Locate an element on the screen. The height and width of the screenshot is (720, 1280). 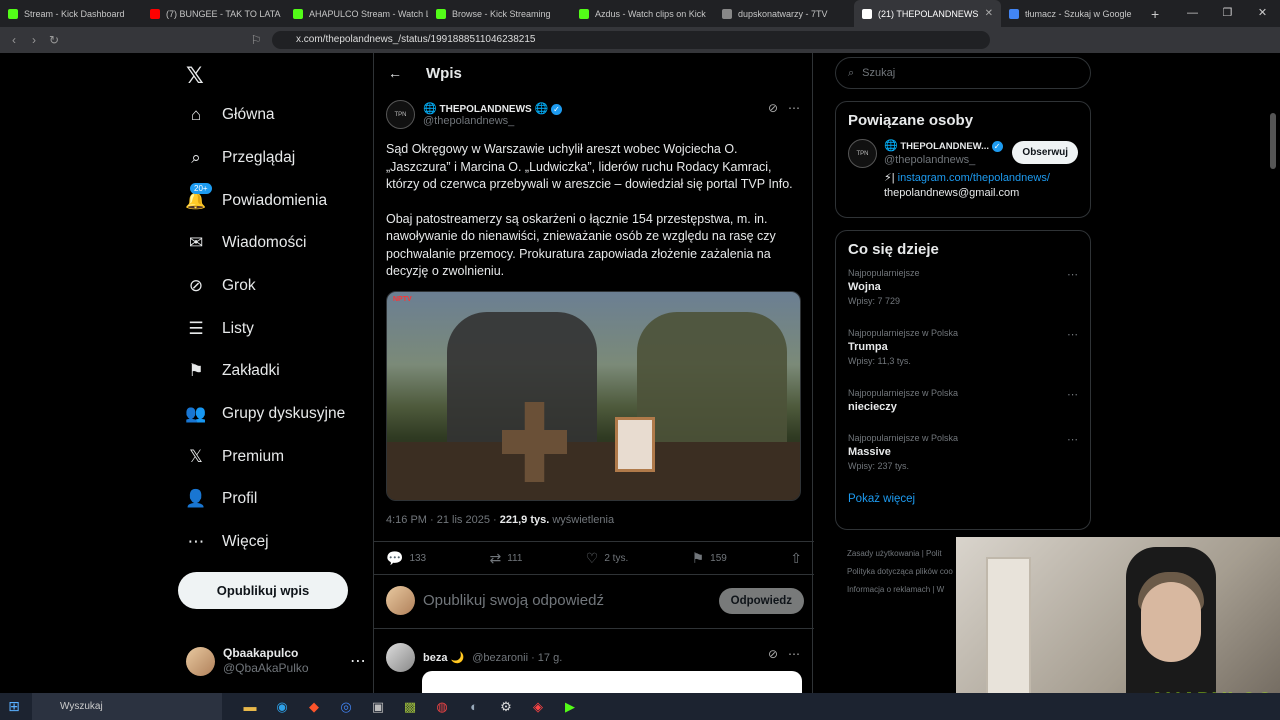
related-avatar: TPN is located at coordinates (862, 153).